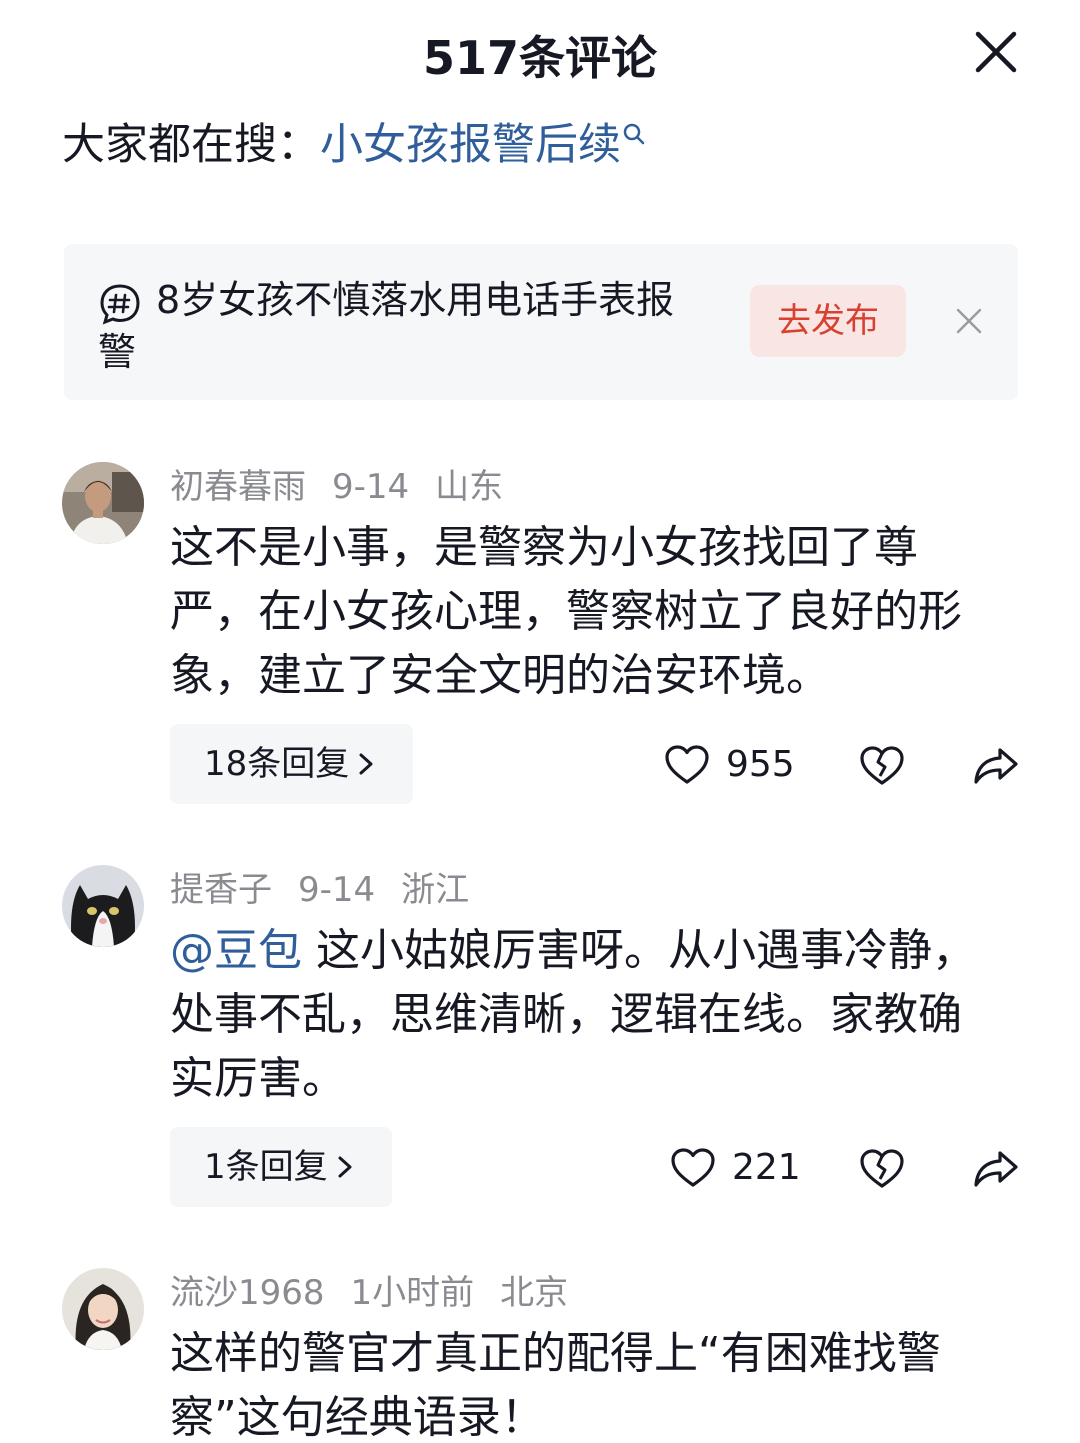  I want to click on comment-location: 山东, so click(469, 487).